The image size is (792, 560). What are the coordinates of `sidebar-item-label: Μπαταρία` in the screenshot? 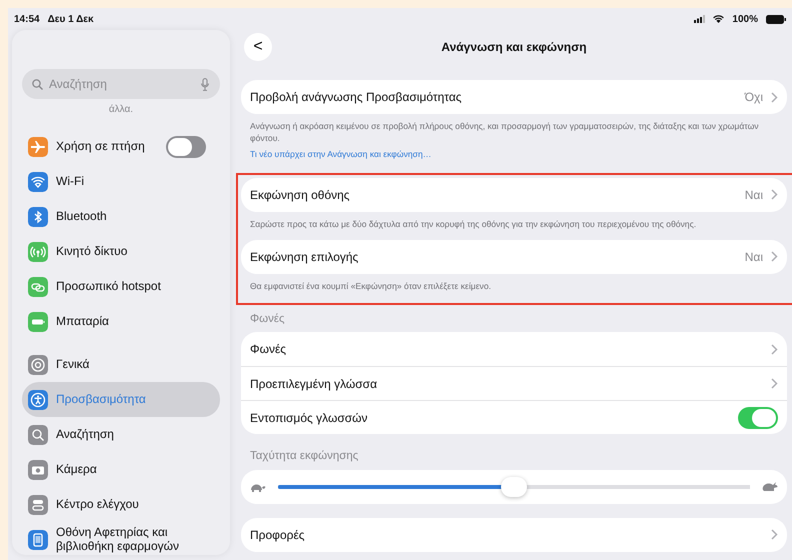 It's located at (82, 321).